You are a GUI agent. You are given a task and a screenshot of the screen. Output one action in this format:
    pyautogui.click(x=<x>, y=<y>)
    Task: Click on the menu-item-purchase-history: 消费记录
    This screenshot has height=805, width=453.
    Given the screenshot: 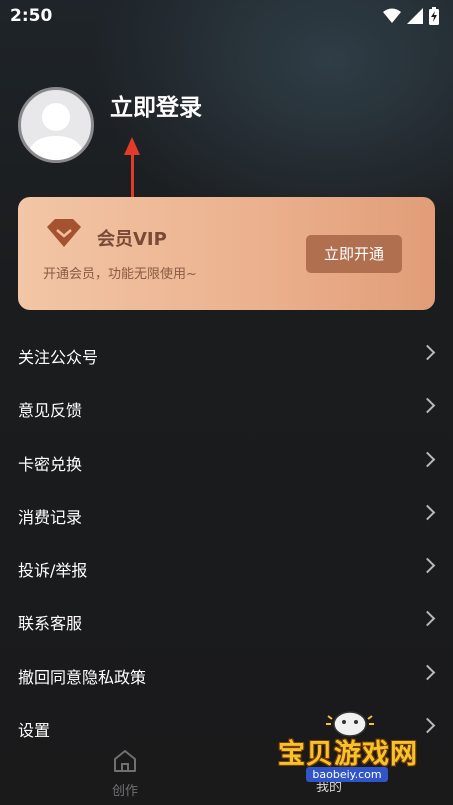 What is the action you would take?
    pyautogui.click(x=226, y=514)
    